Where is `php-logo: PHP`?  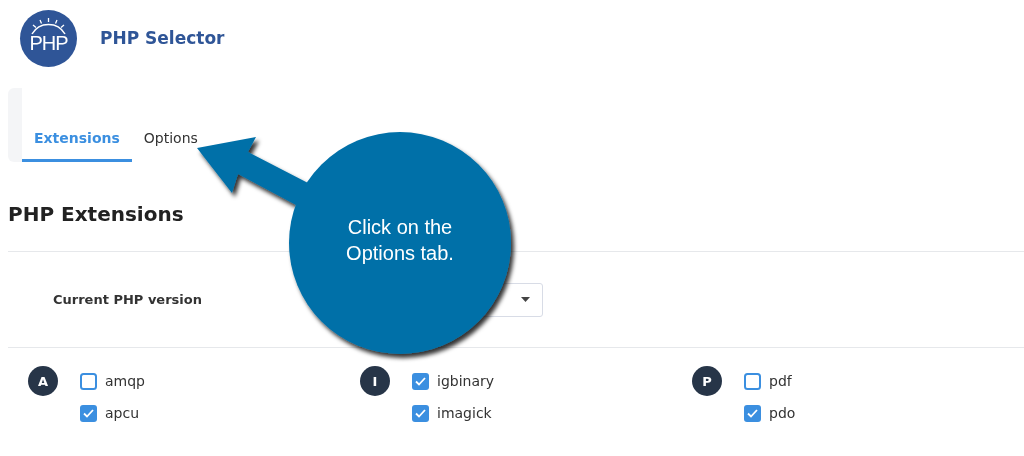 php-logo: PHP is located at coordinates (48, 38).